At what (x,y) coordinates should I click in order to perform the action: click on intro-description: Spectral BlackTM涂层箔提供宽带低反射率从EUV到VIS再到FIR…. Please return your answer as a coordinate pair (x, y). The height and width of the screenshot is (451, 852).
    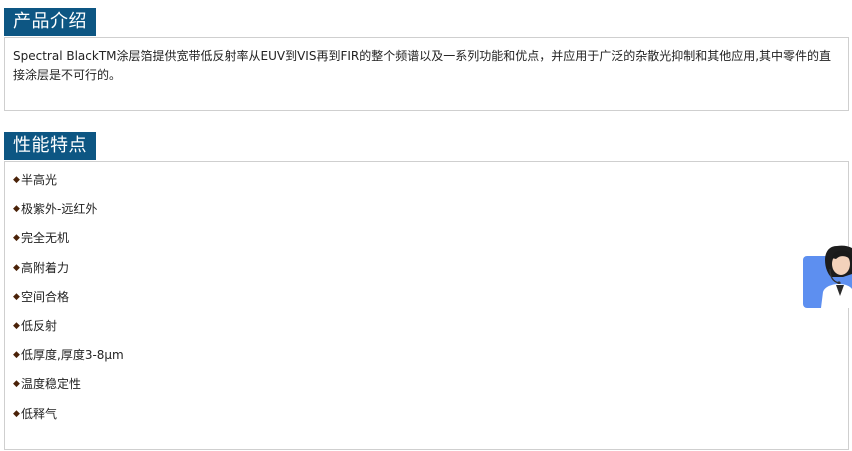
    Looking at the image, I should click on (422, 65).